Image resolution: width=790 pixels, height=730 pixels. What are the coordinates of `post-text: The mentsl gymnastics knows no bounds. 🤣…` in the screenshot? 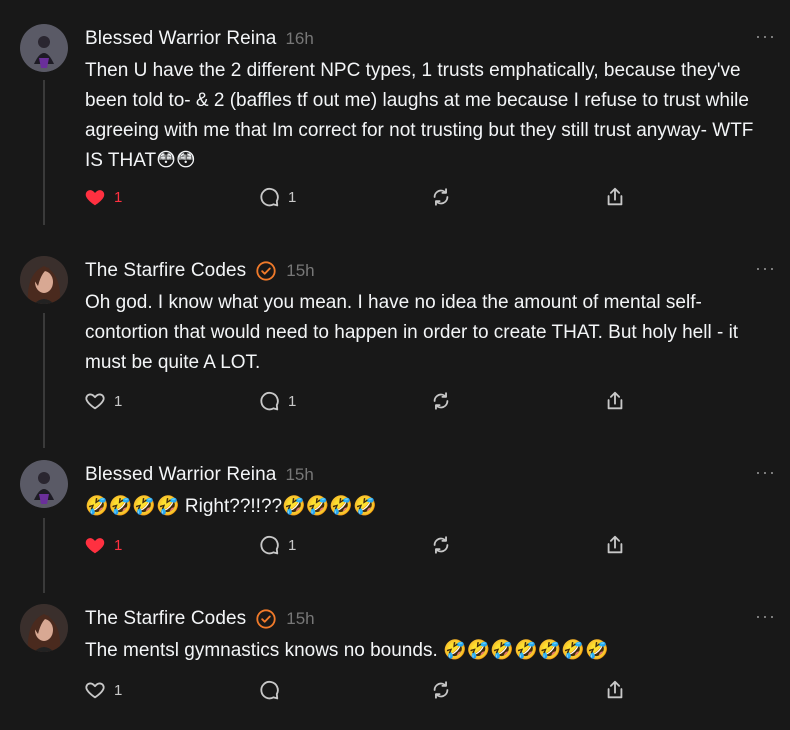 It's located at (347, 650).